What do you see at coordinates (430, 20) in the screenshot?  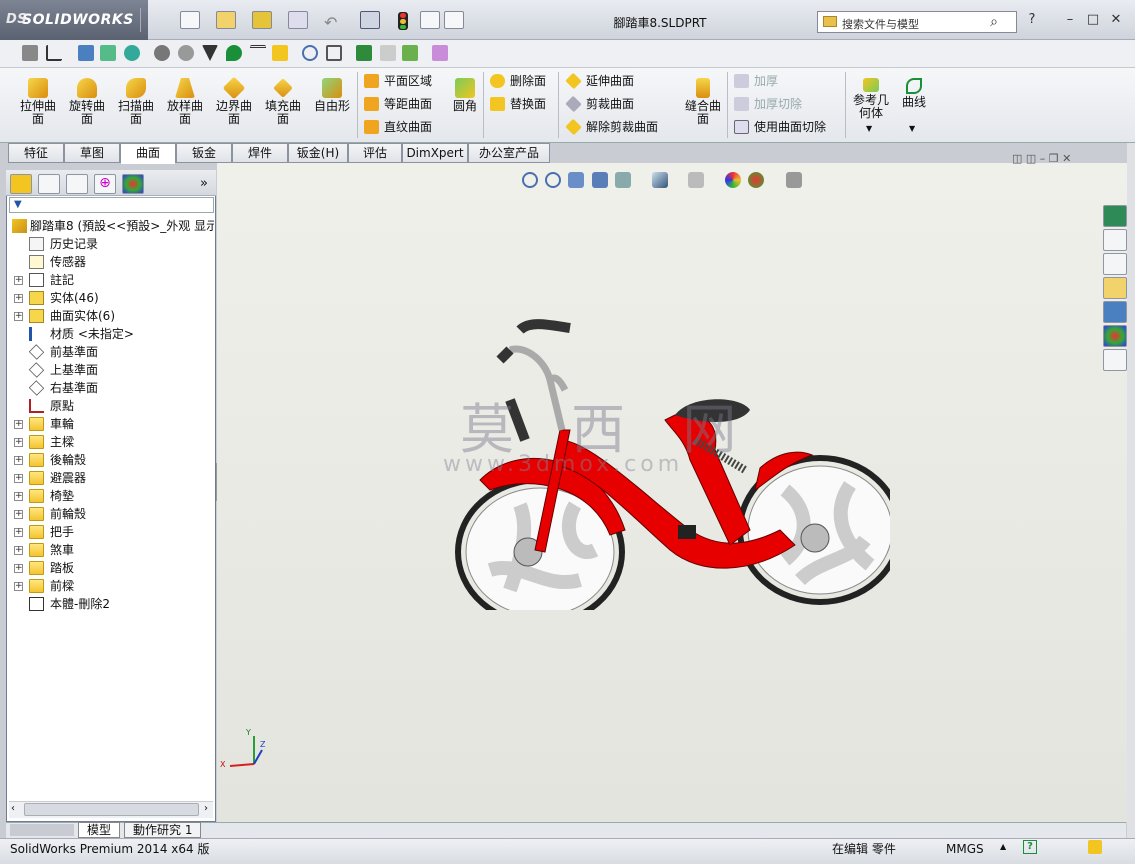 I see `file-properties-icon` at bounding box center [430, 20].